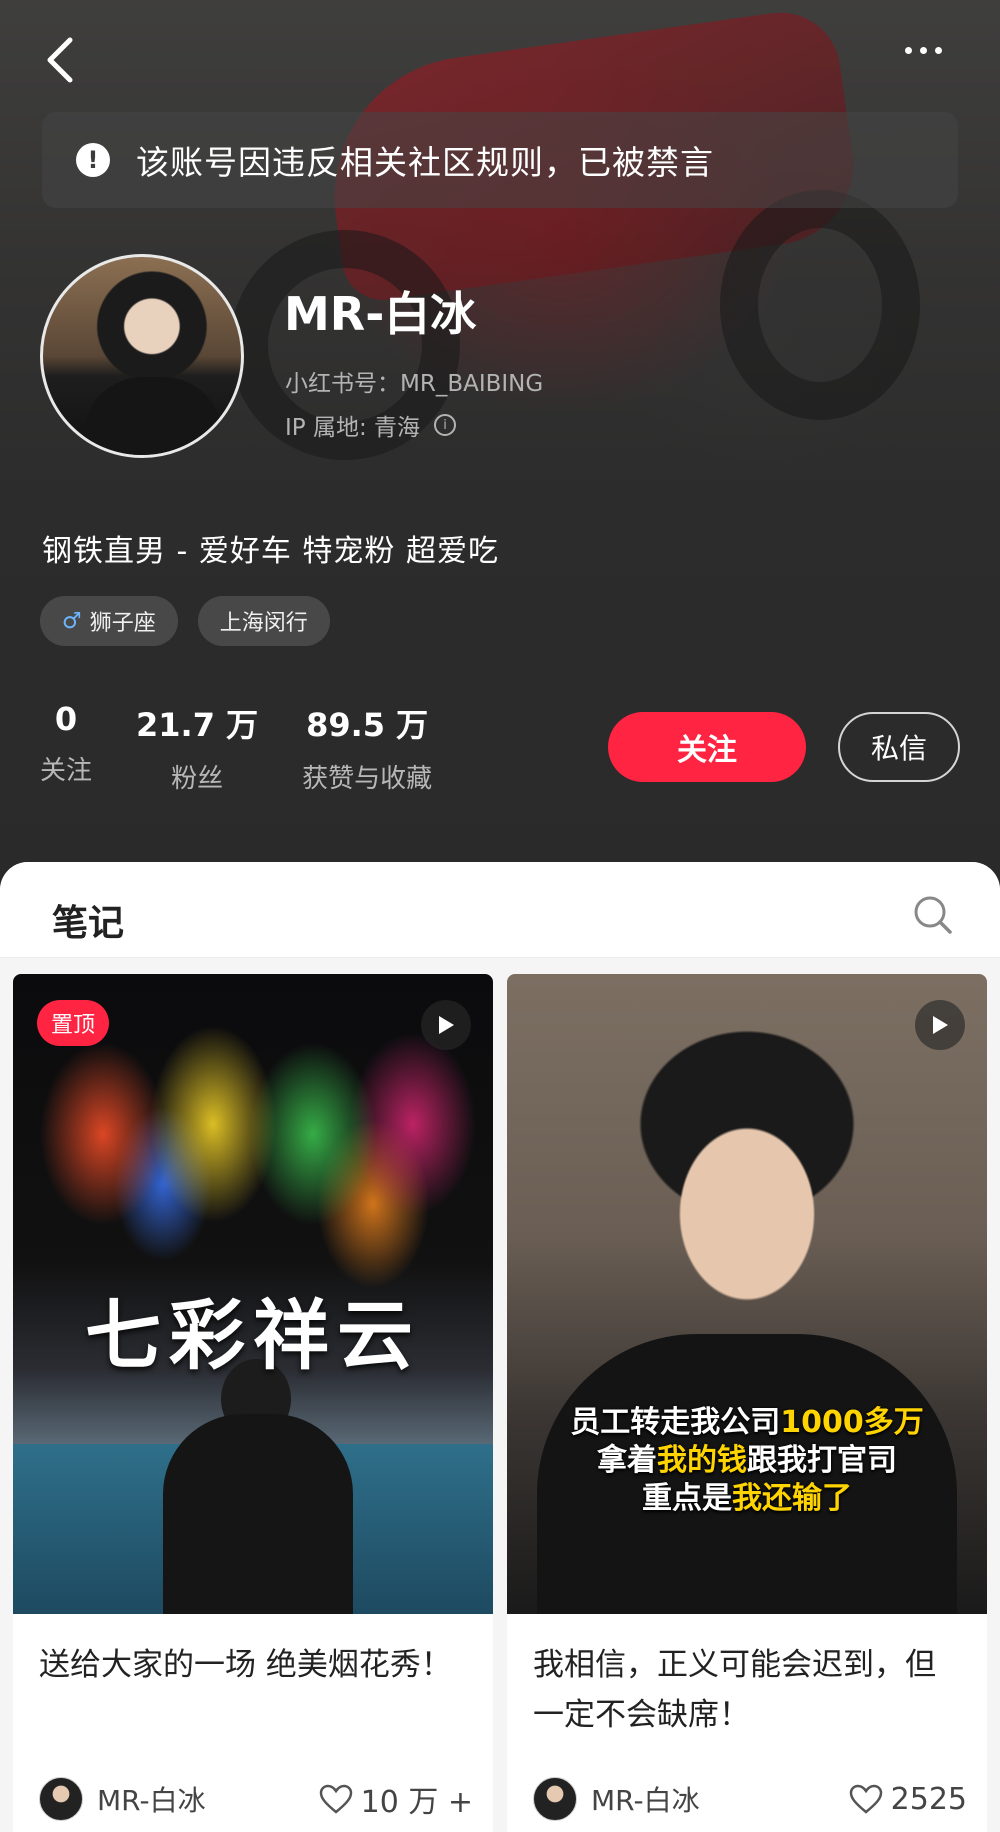 The height and width of the screenshot is (1832, 1000). I want to click on search-icon, so click(933, 915).